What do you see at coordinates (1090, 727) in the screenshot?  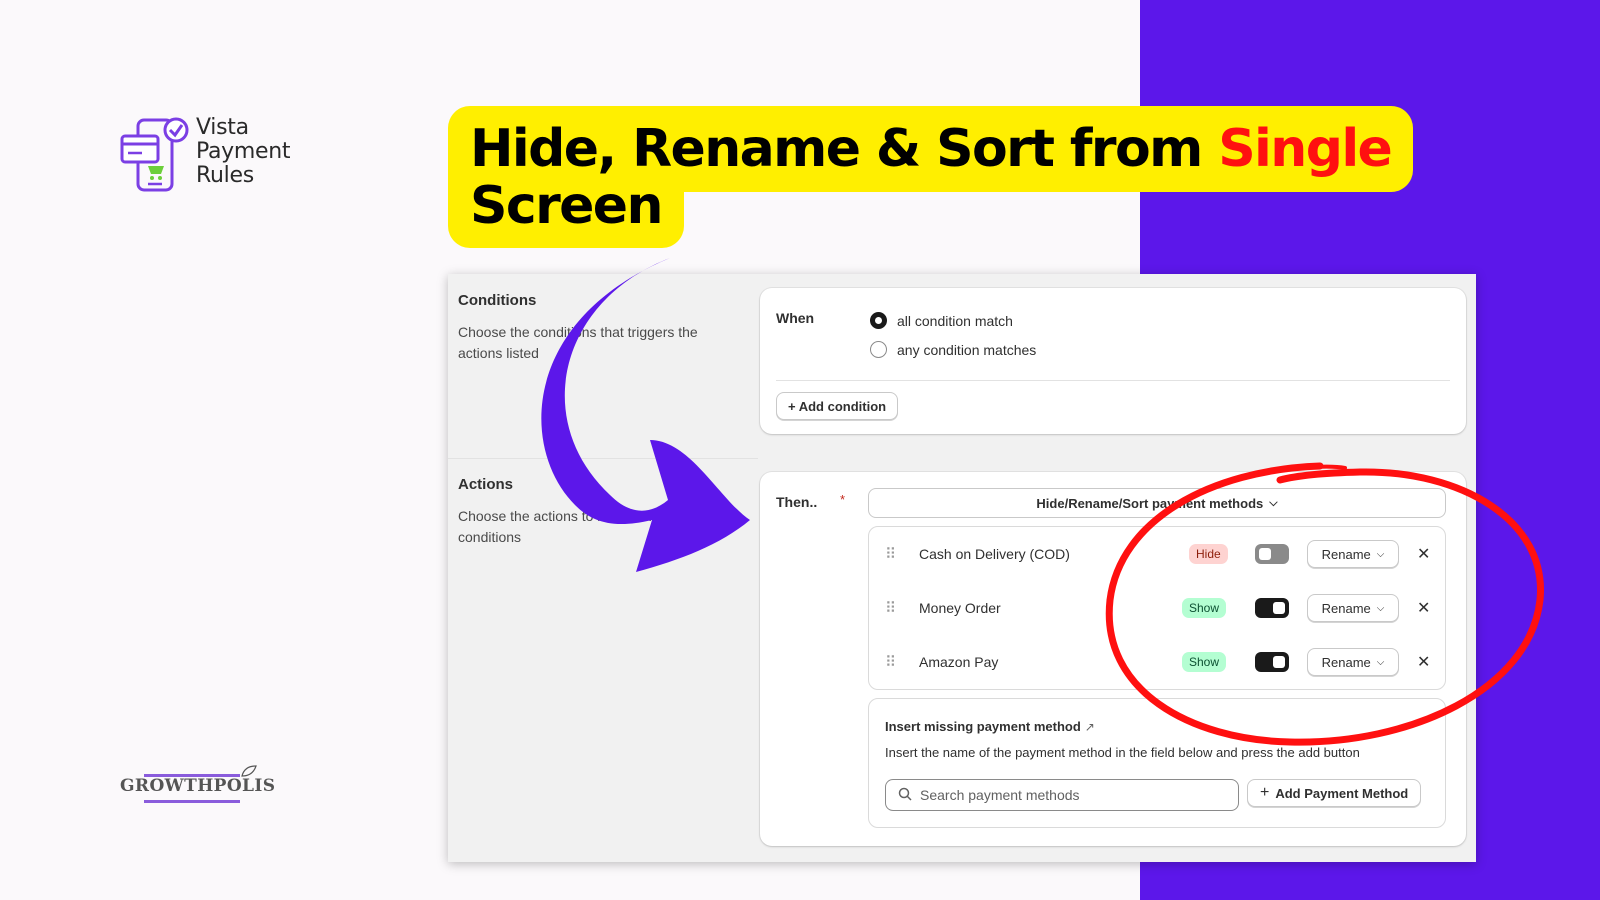 I see `external-link-icon: ↗` at bounding box center [1090, 727].